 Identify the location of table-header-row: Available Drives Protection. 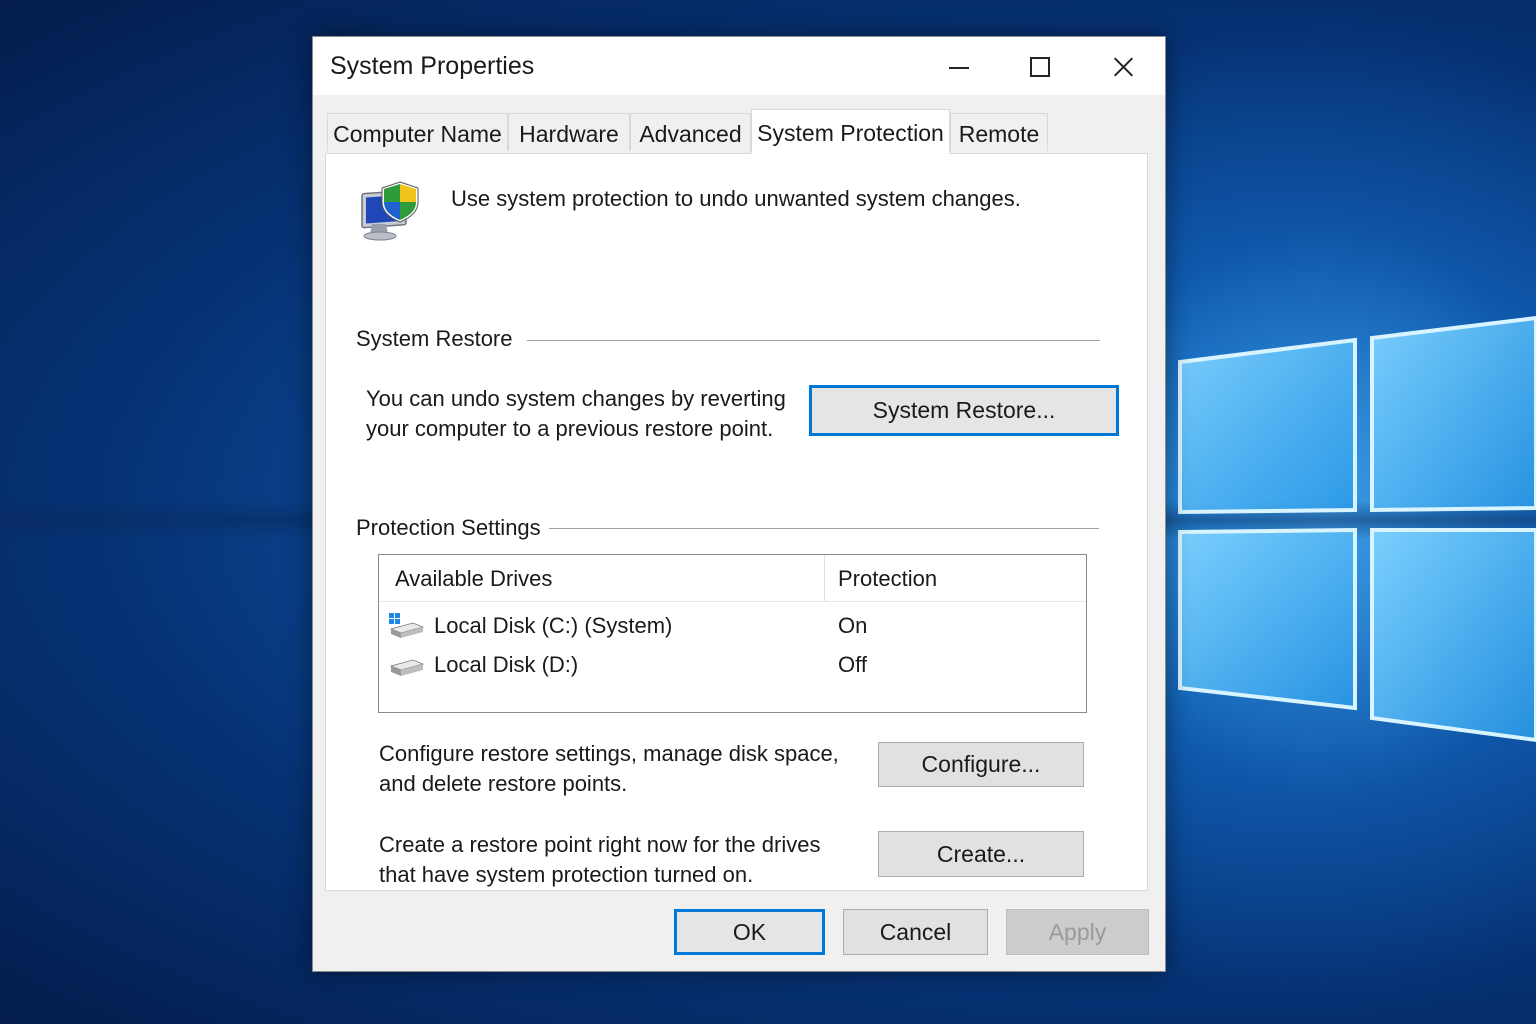
(732, 578).